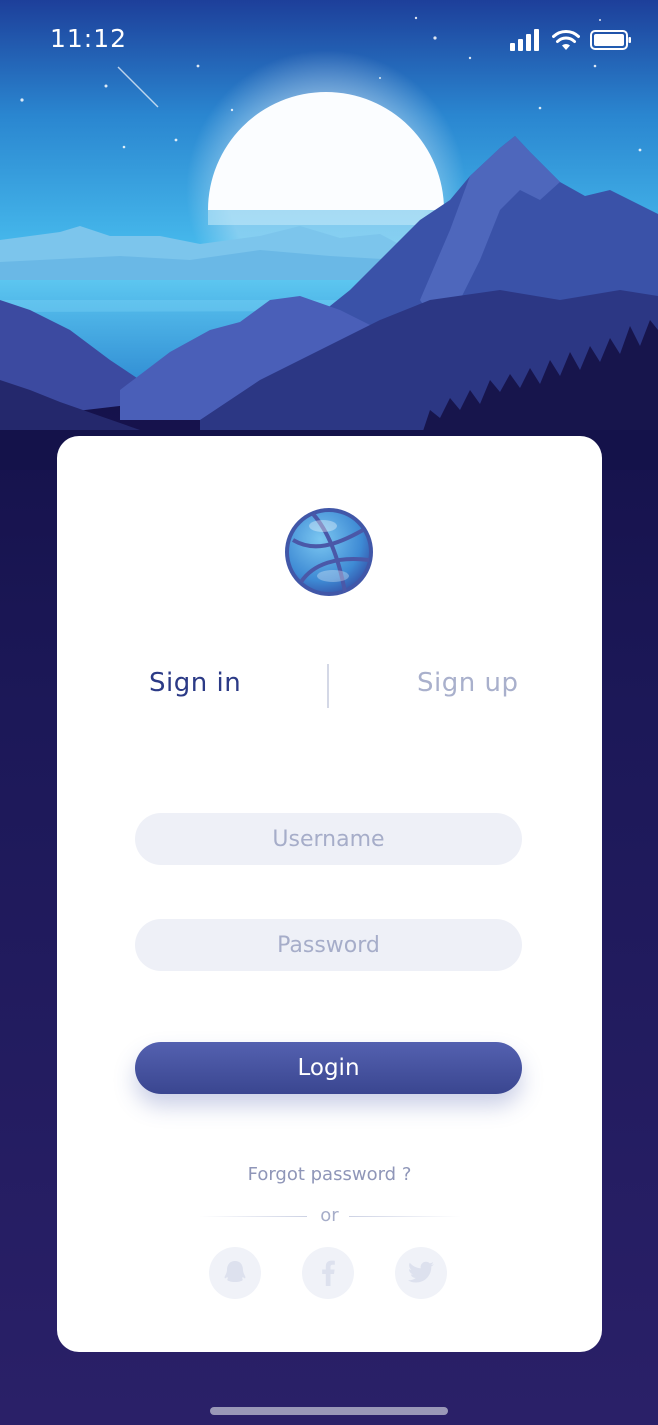  What do you see at coordinates (328, 1068) in the screenshot?
I see `login-button: Login` at bounding box center [328, 1068].